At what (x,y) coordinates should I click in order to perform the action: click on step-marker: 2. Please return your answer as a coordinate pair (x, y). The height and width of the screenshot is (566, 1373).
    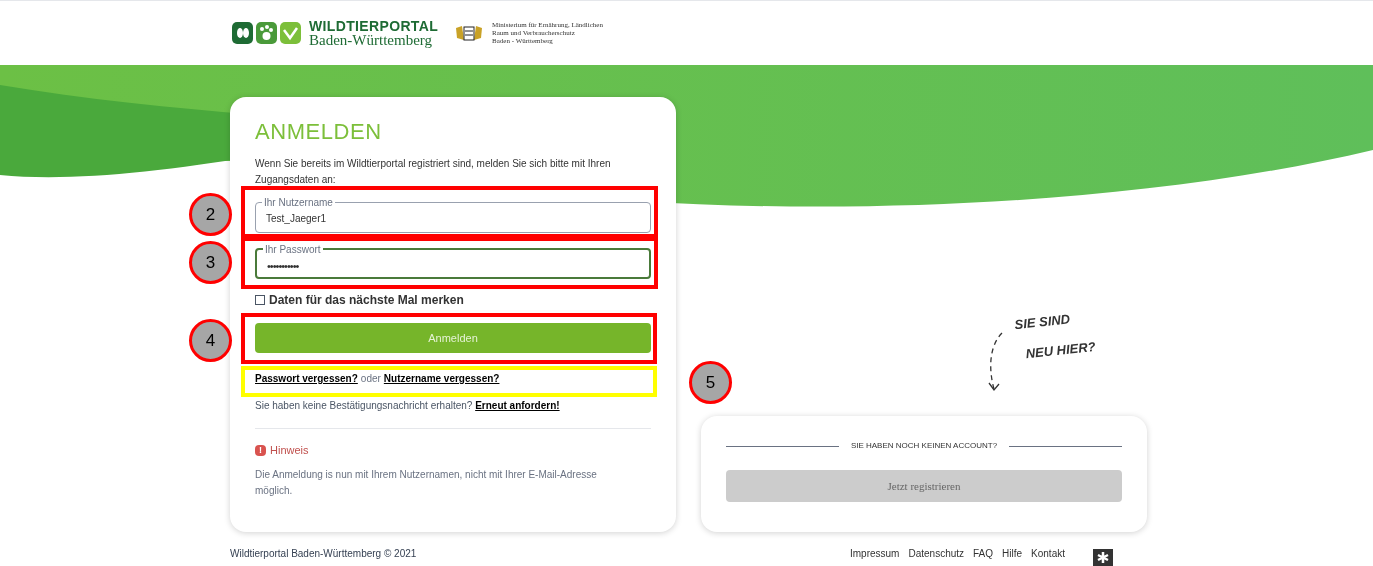
    Looking at the image, I should click on (210, 214).